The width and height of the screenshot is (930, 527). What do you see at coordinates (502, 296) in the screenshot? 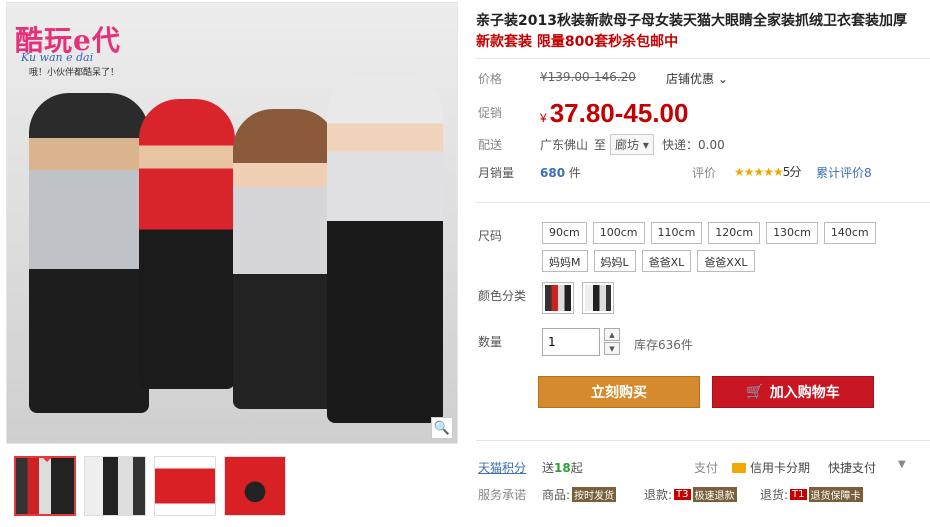
I see `color-label: 颜色分类` at bounding box center [502, 296].